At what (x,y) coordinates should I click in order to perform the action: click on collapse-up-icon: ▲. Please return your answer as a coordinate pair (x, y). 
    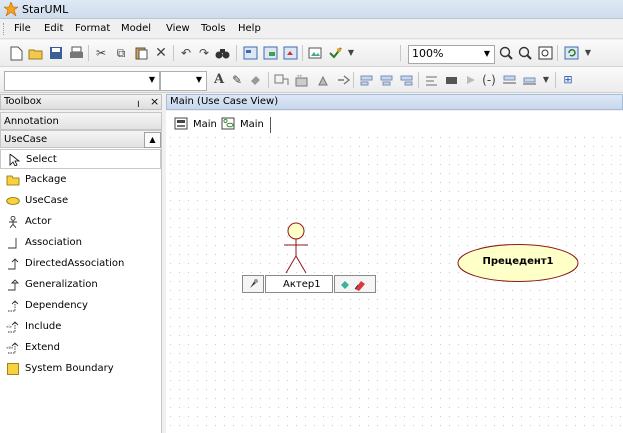
    Looking at the image, I should click on (152, 140).